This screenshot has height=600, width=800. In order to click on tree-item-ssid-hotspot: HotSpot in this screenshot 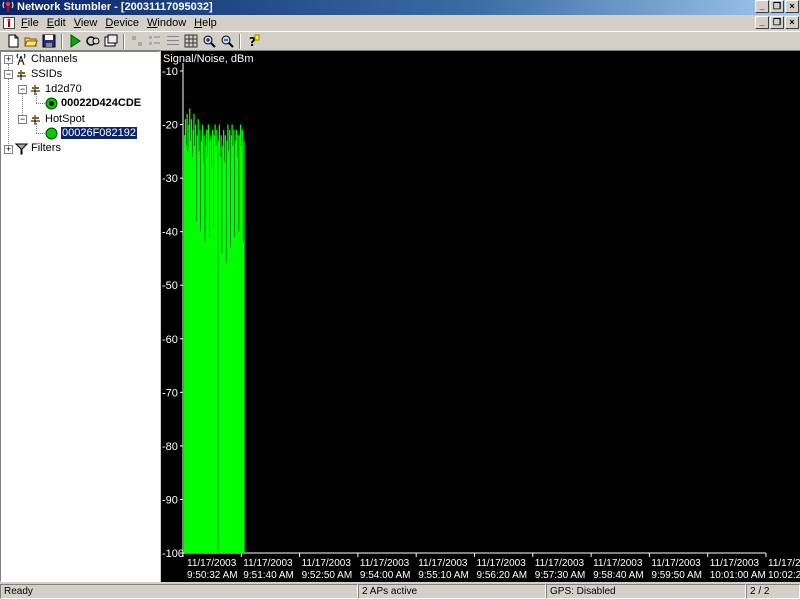, I will do `click(57, 119)`.